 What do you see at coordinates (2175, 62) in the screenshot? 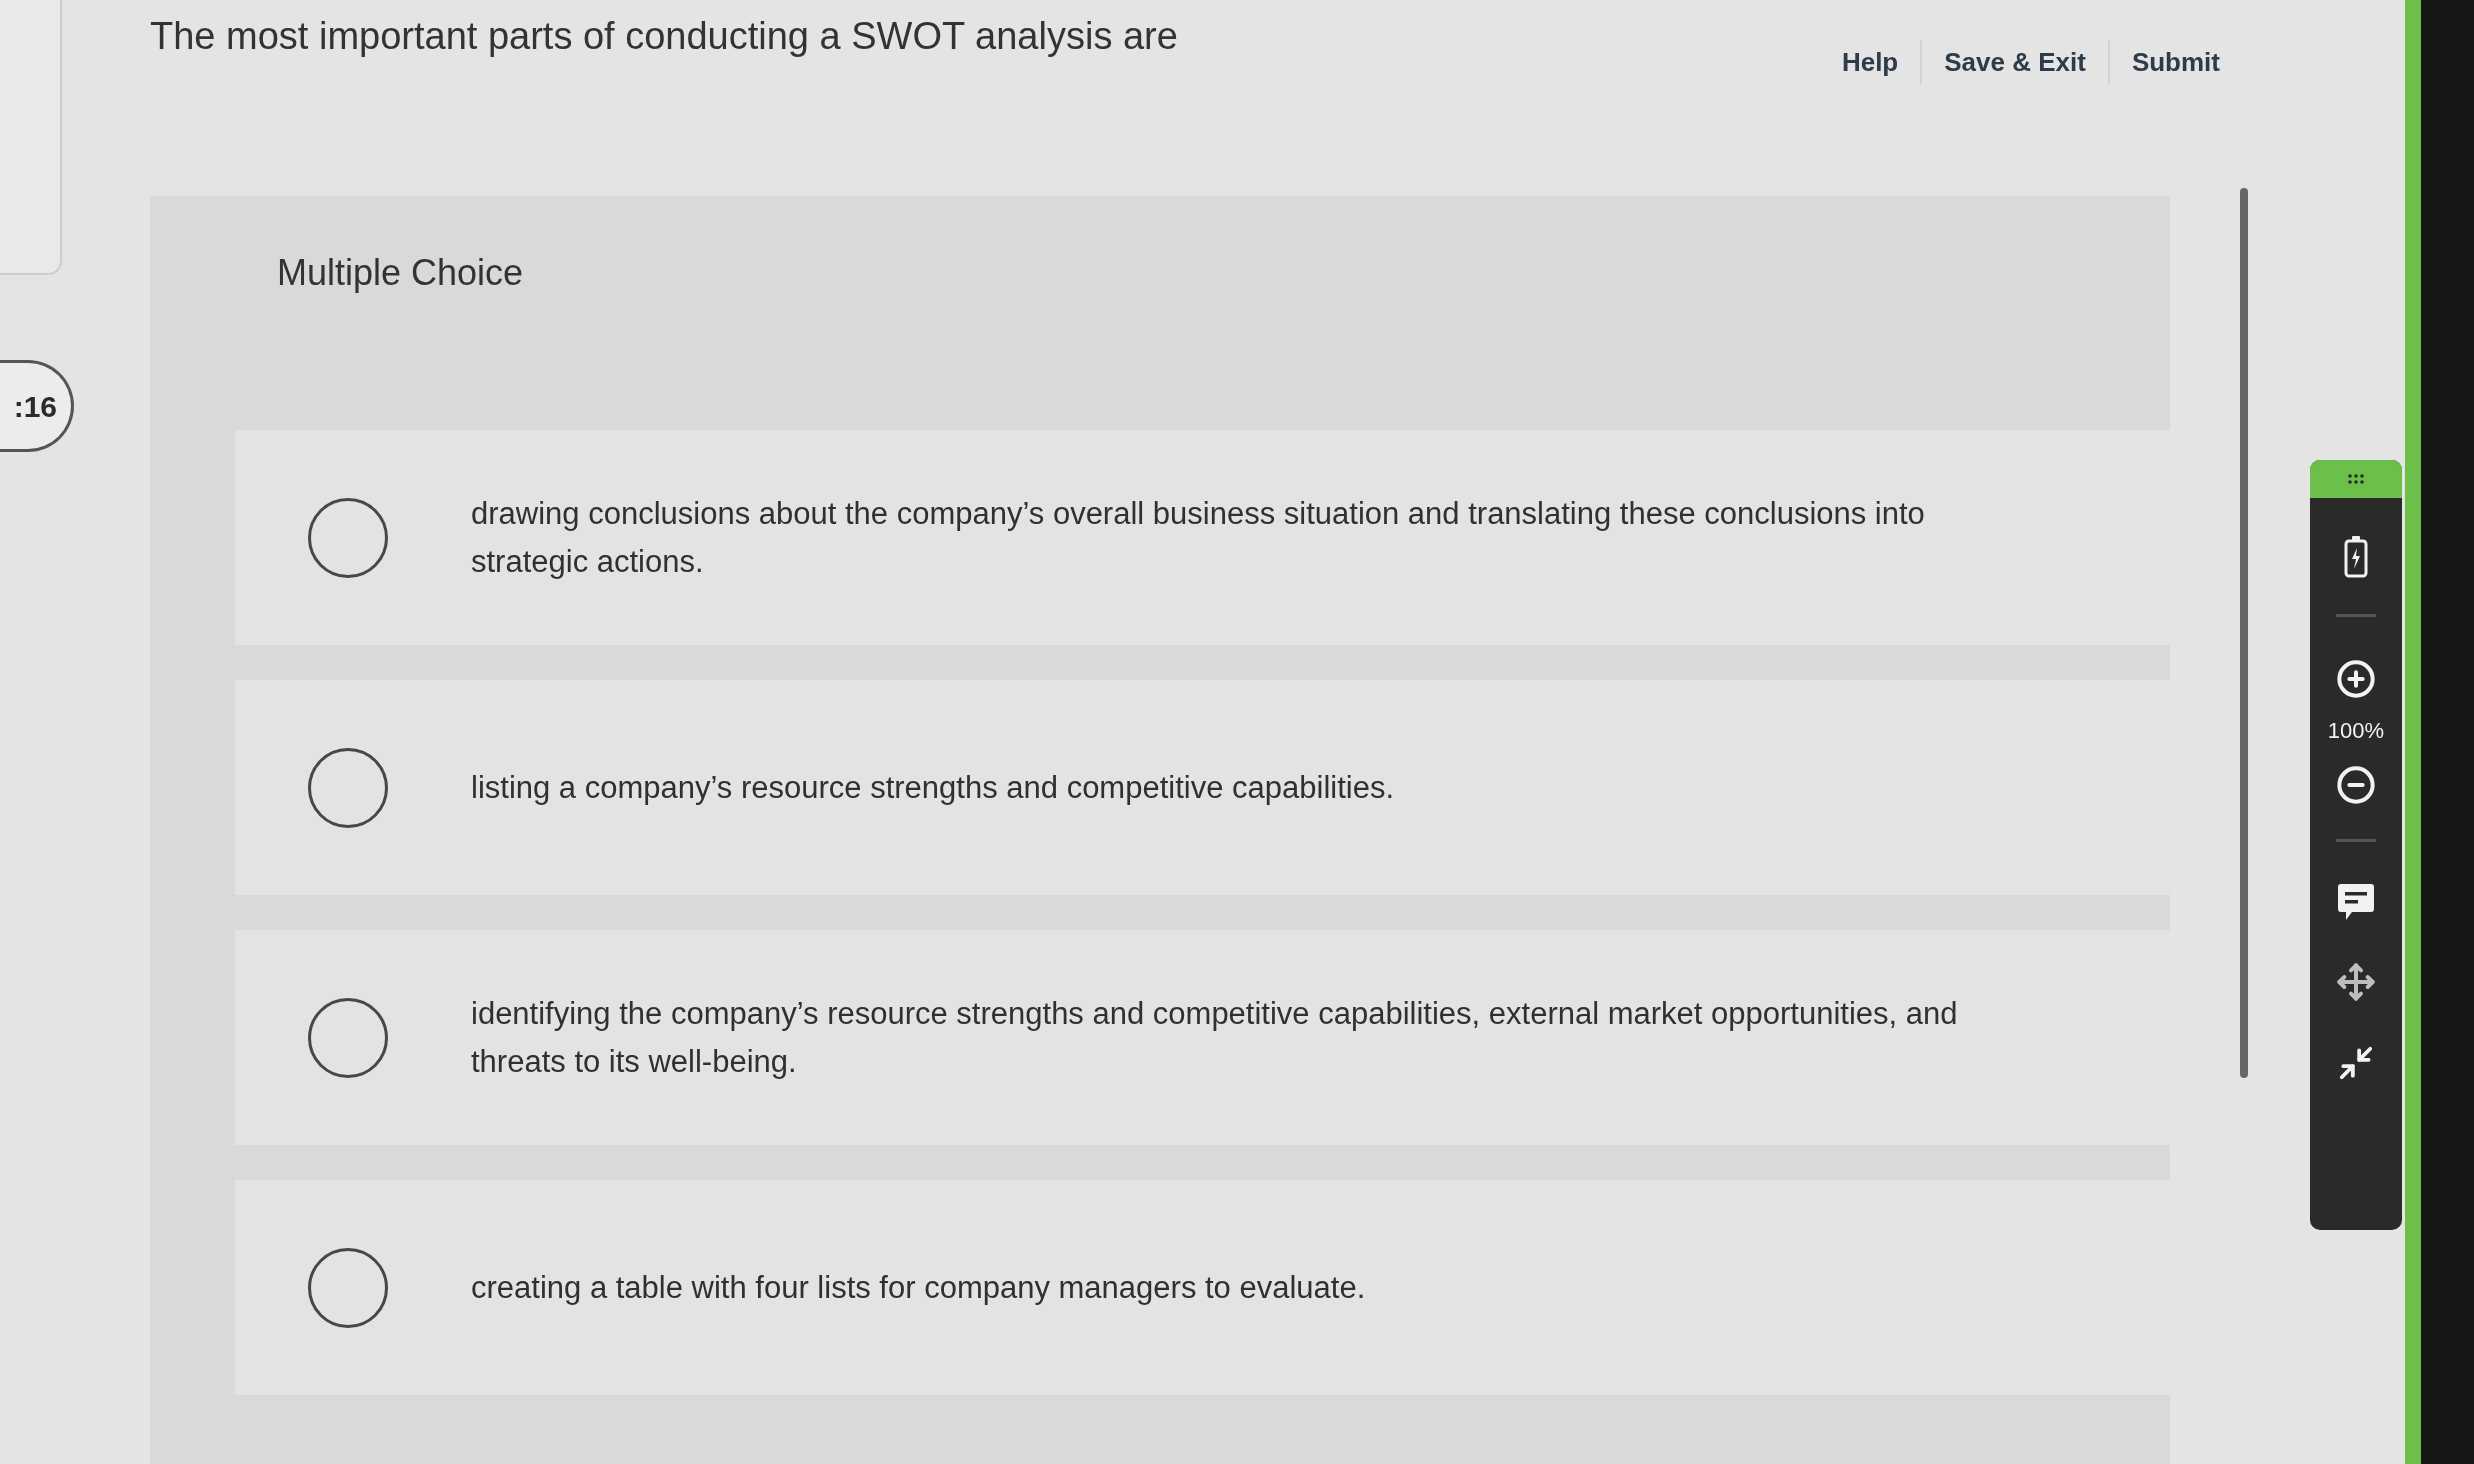
I see `header-link: Submit` at bounding box center [2175, 62].